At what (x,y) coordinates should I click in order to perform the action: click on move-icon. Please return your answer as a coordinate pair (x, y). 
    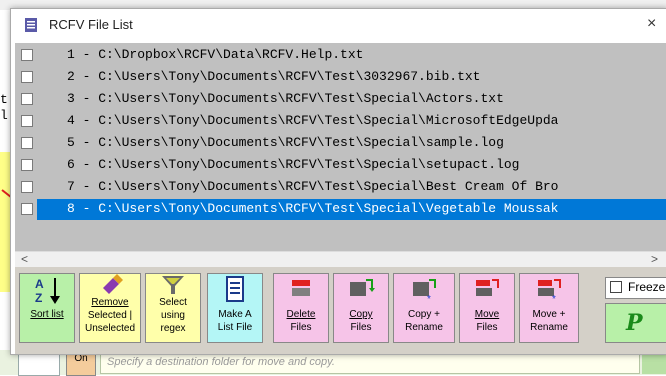
    Looking at the image, I should click on (487, 291).